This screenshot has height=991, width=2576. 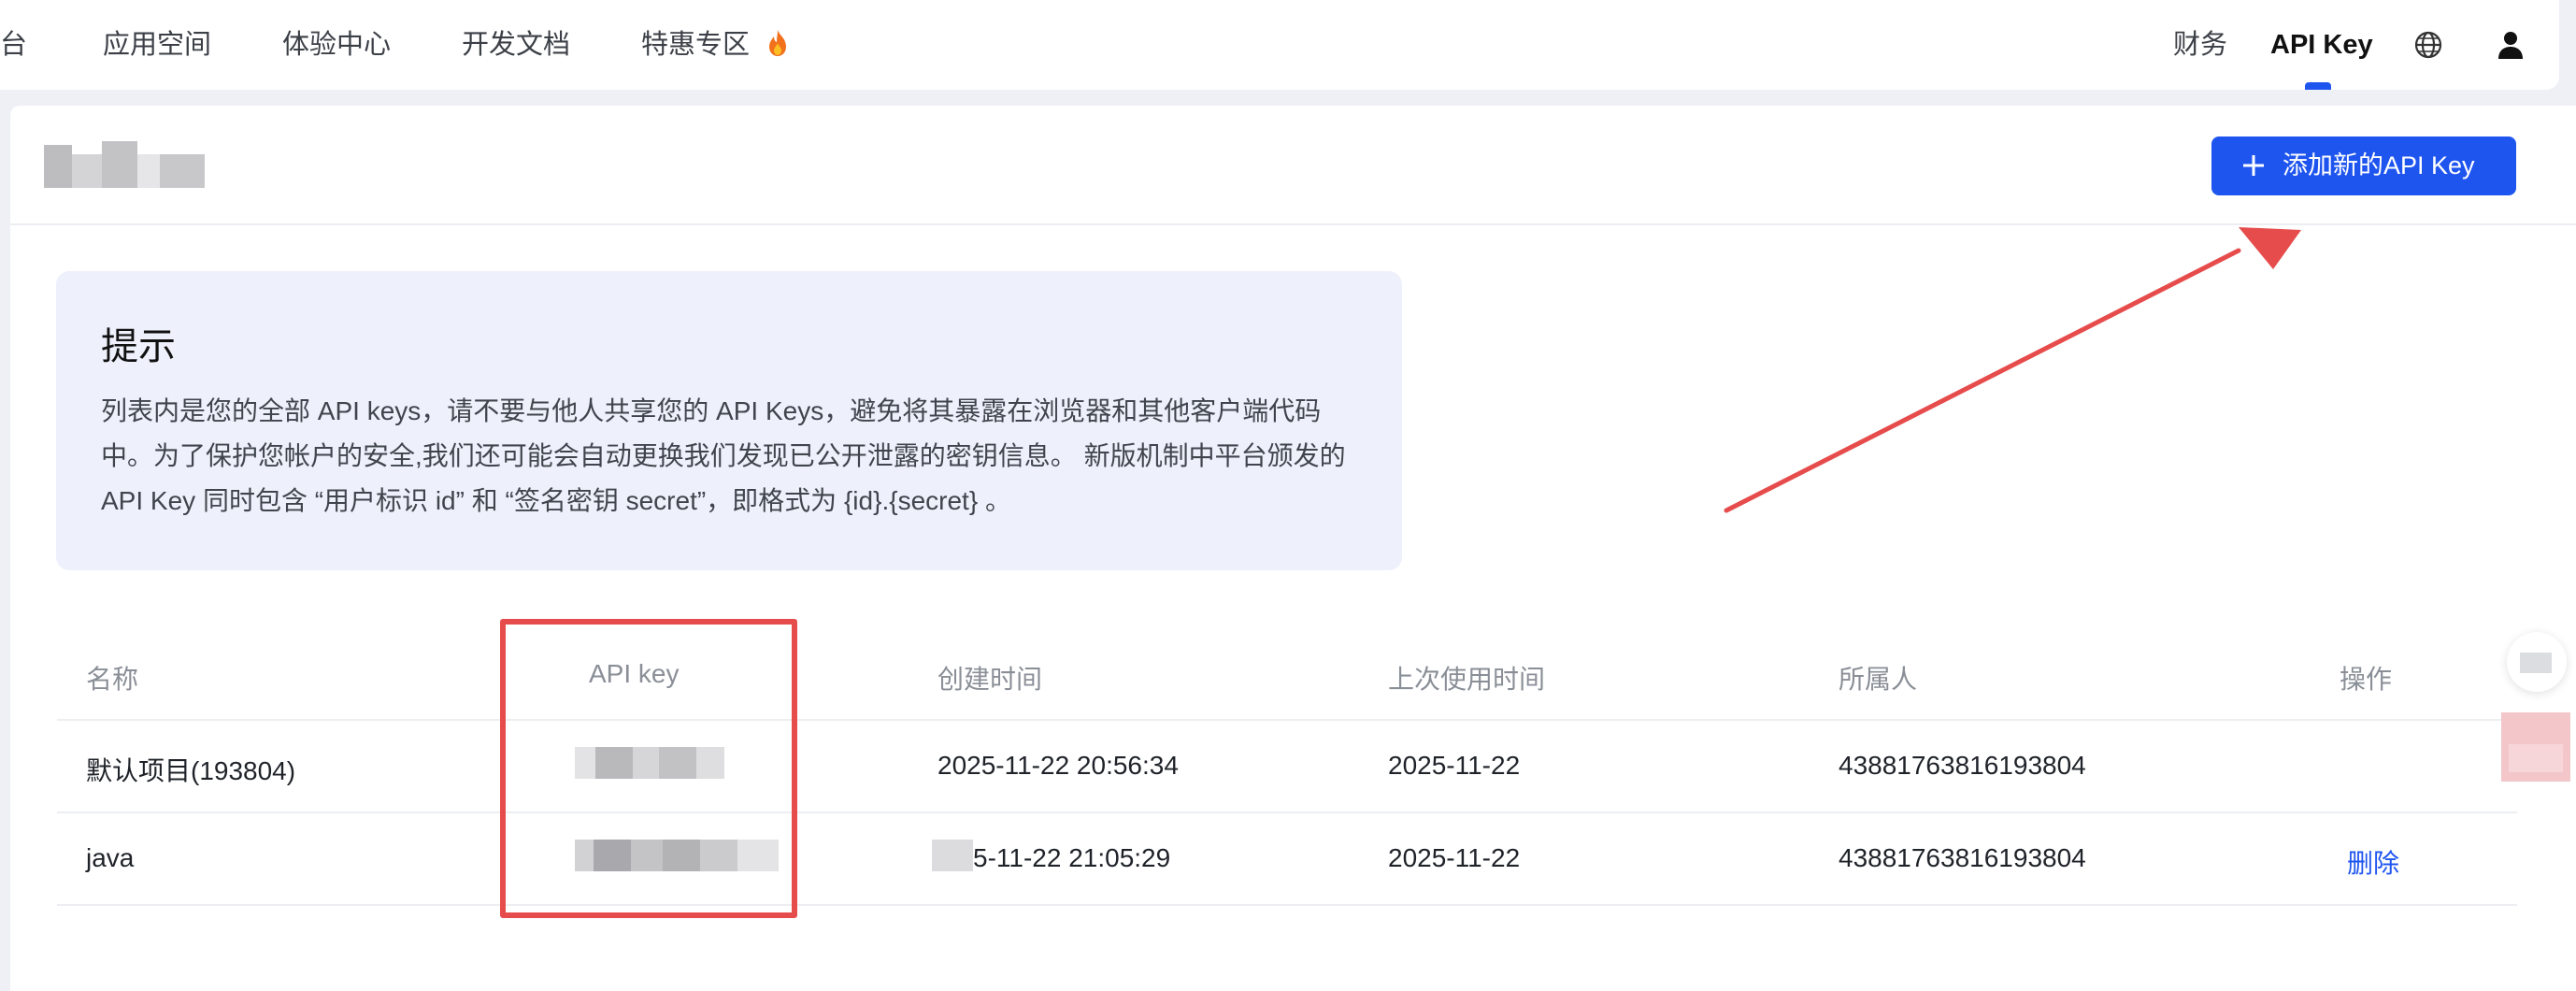 I want to click on floating-widget, so click(x=2537, y=662).